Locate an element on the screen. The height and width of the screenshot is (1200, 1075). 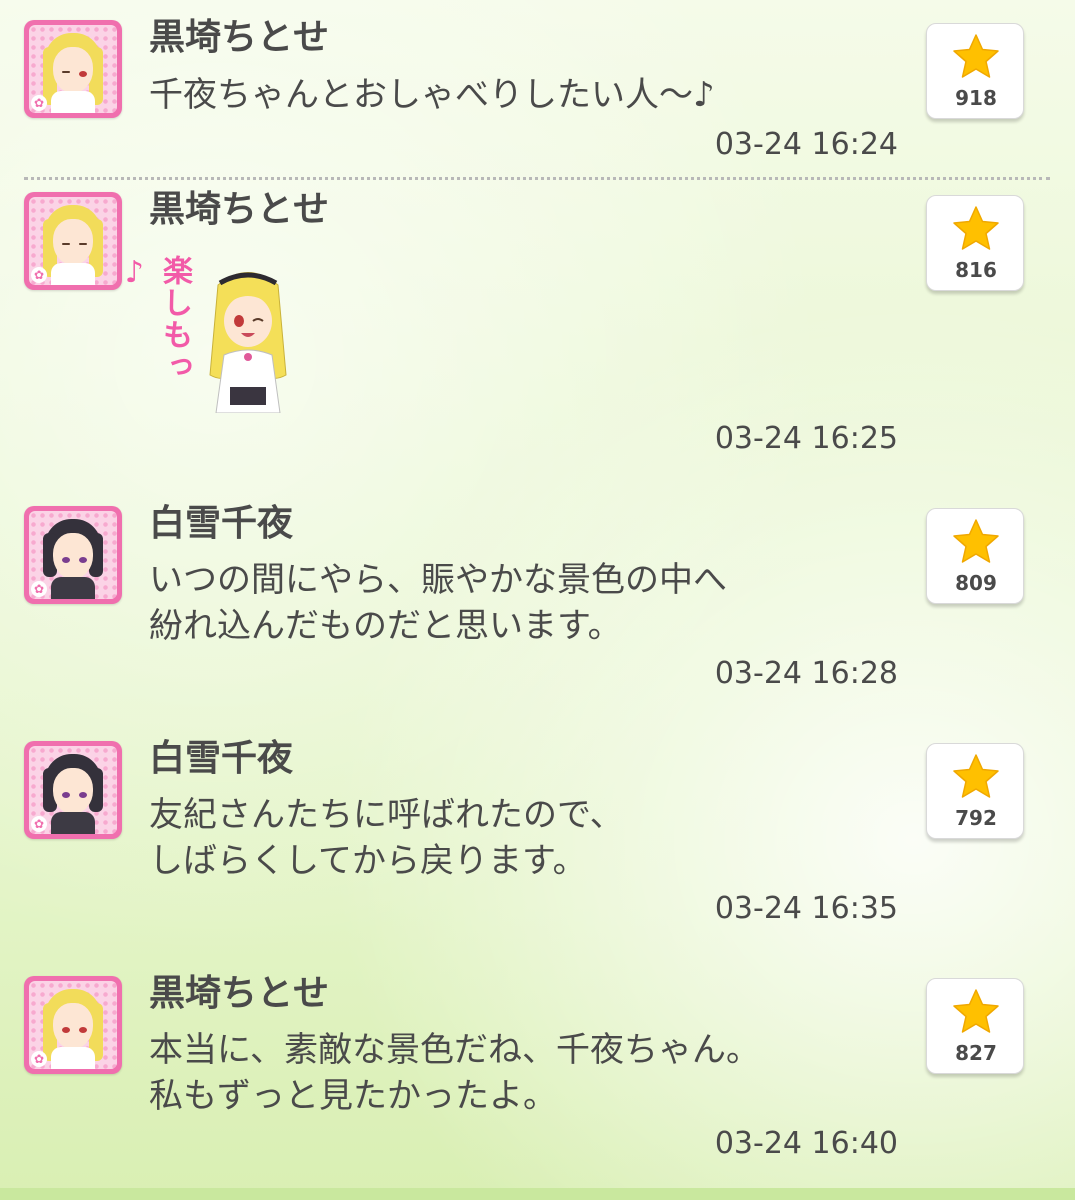
like-button: 816 is located at coordinates (975, 243).